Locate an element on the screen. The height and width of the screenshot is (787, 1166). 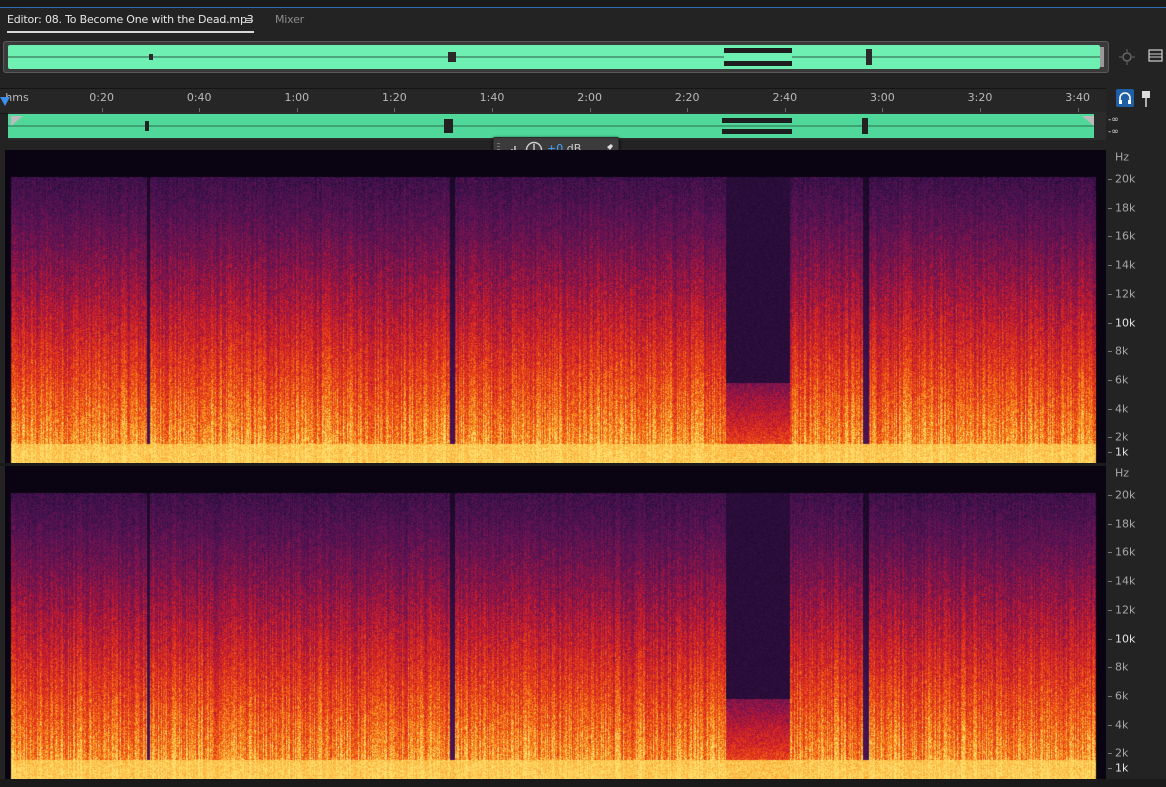
overview-waveform is located at coordinates (556, 57).